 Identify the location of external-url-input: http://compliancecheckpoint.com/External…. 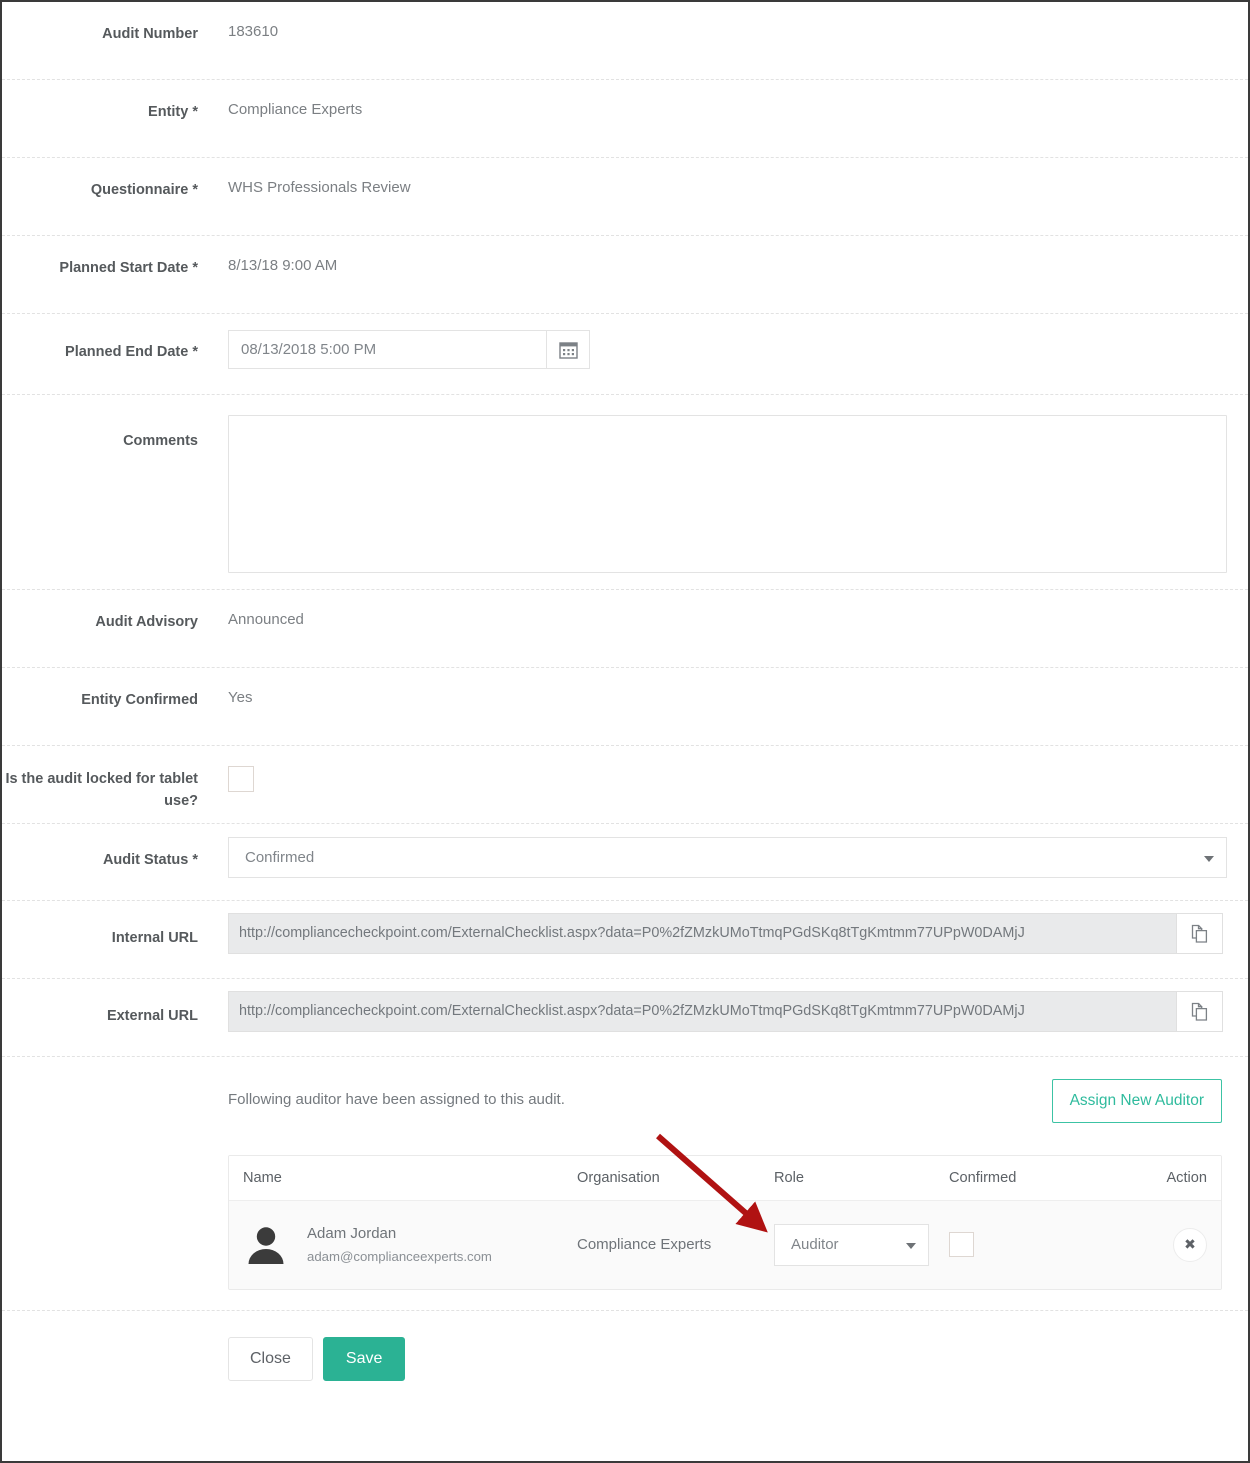
(702, 1011).